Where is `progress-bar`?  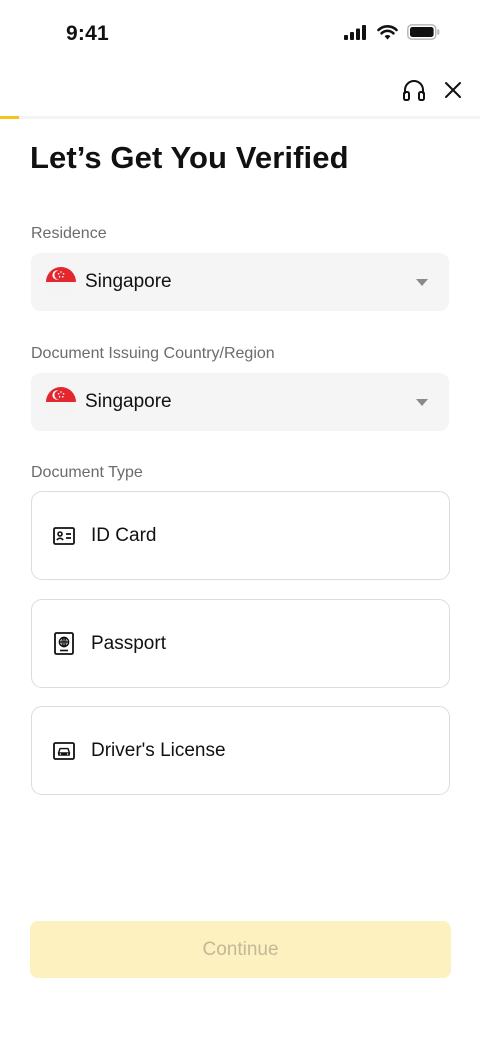
progress-bar is located at coordinates (240, 117).